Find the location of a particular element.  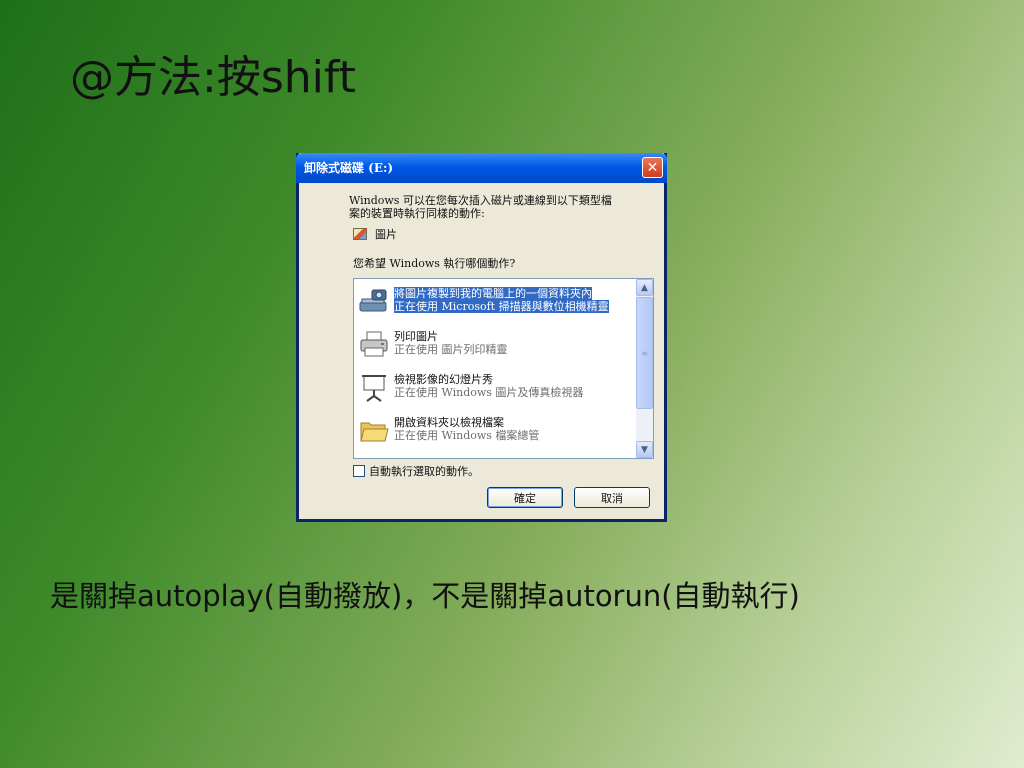

ok-button: 確定 is located at coordinates (525, 497).